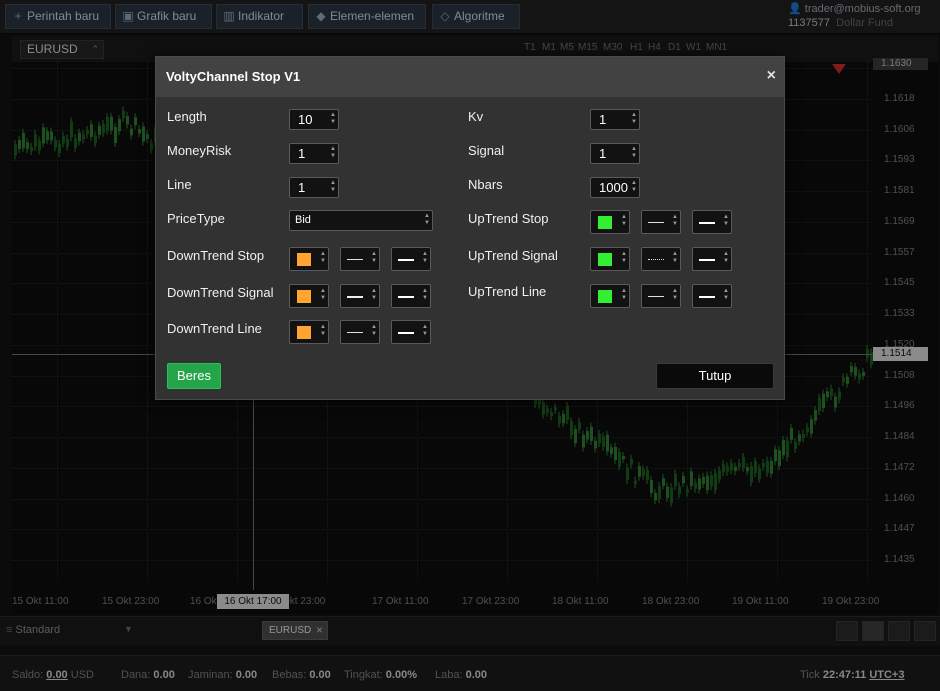 This screenshot has width=940, height=691. I want to click on line-input: 1 ▲ ▼, so click(314, 187).